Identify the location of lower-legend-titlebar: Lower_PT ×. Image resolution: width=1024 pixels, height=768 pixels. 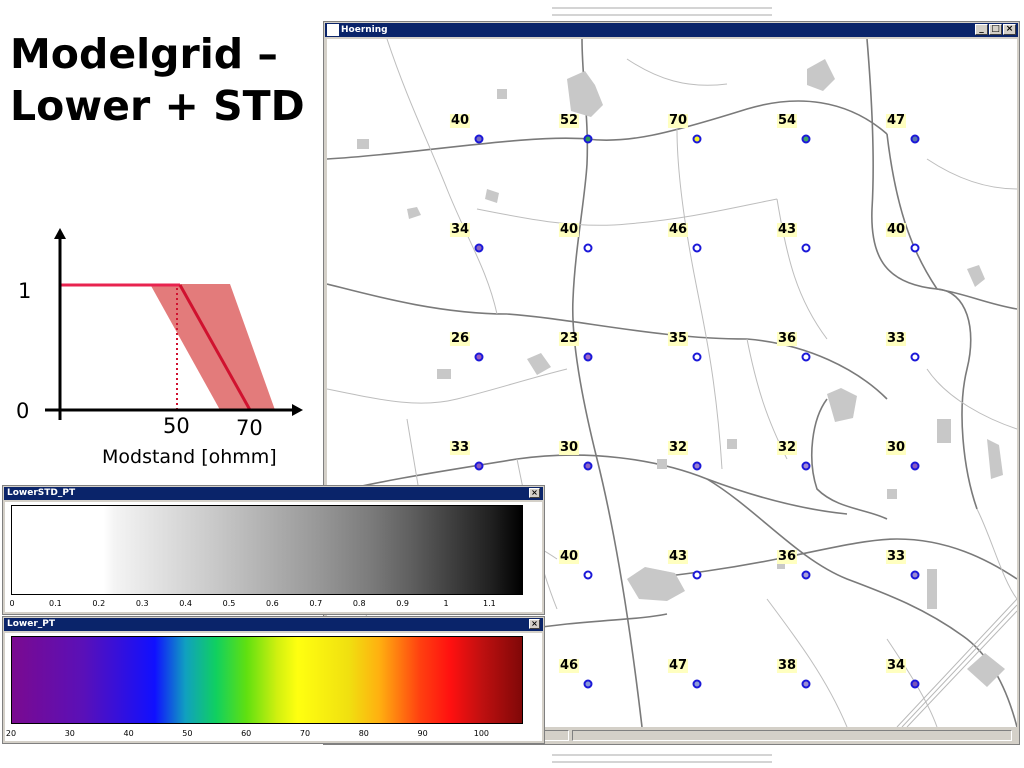
(273, 624).